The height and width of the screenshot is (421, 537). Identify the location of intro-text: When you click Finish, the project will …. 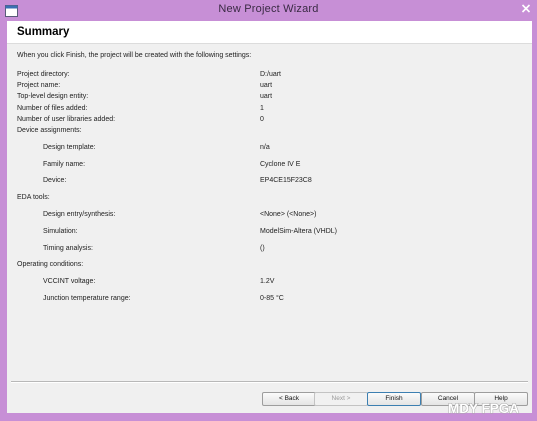
(134, 55).